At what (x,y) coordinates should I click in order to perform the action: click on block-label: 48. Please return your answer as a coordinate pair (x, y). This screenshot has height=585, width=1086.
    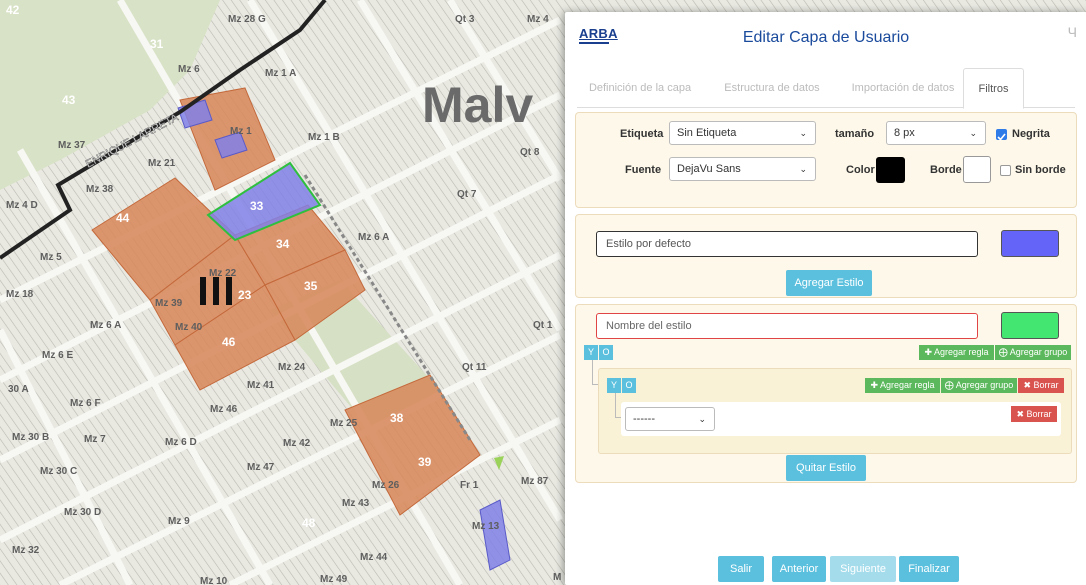
    Looking at the image, I should click on (309, 523).